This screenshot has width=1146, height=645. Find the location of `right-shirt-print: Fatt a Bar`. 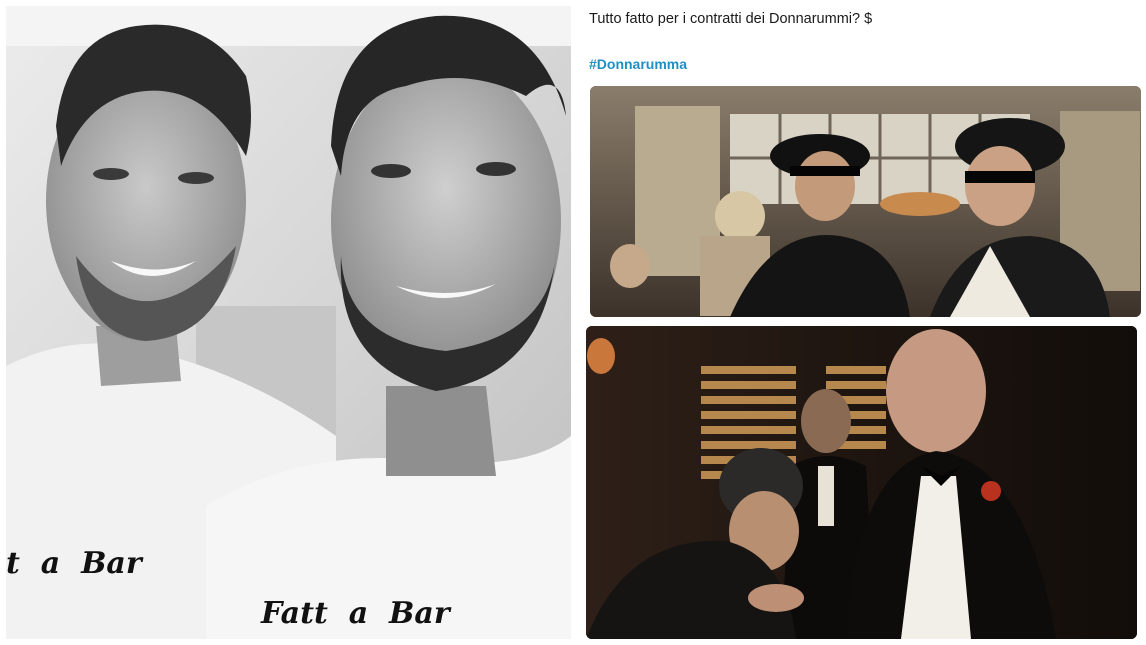

right-shirt-print: Fatt a Bar is located at coordinates (355, 613).